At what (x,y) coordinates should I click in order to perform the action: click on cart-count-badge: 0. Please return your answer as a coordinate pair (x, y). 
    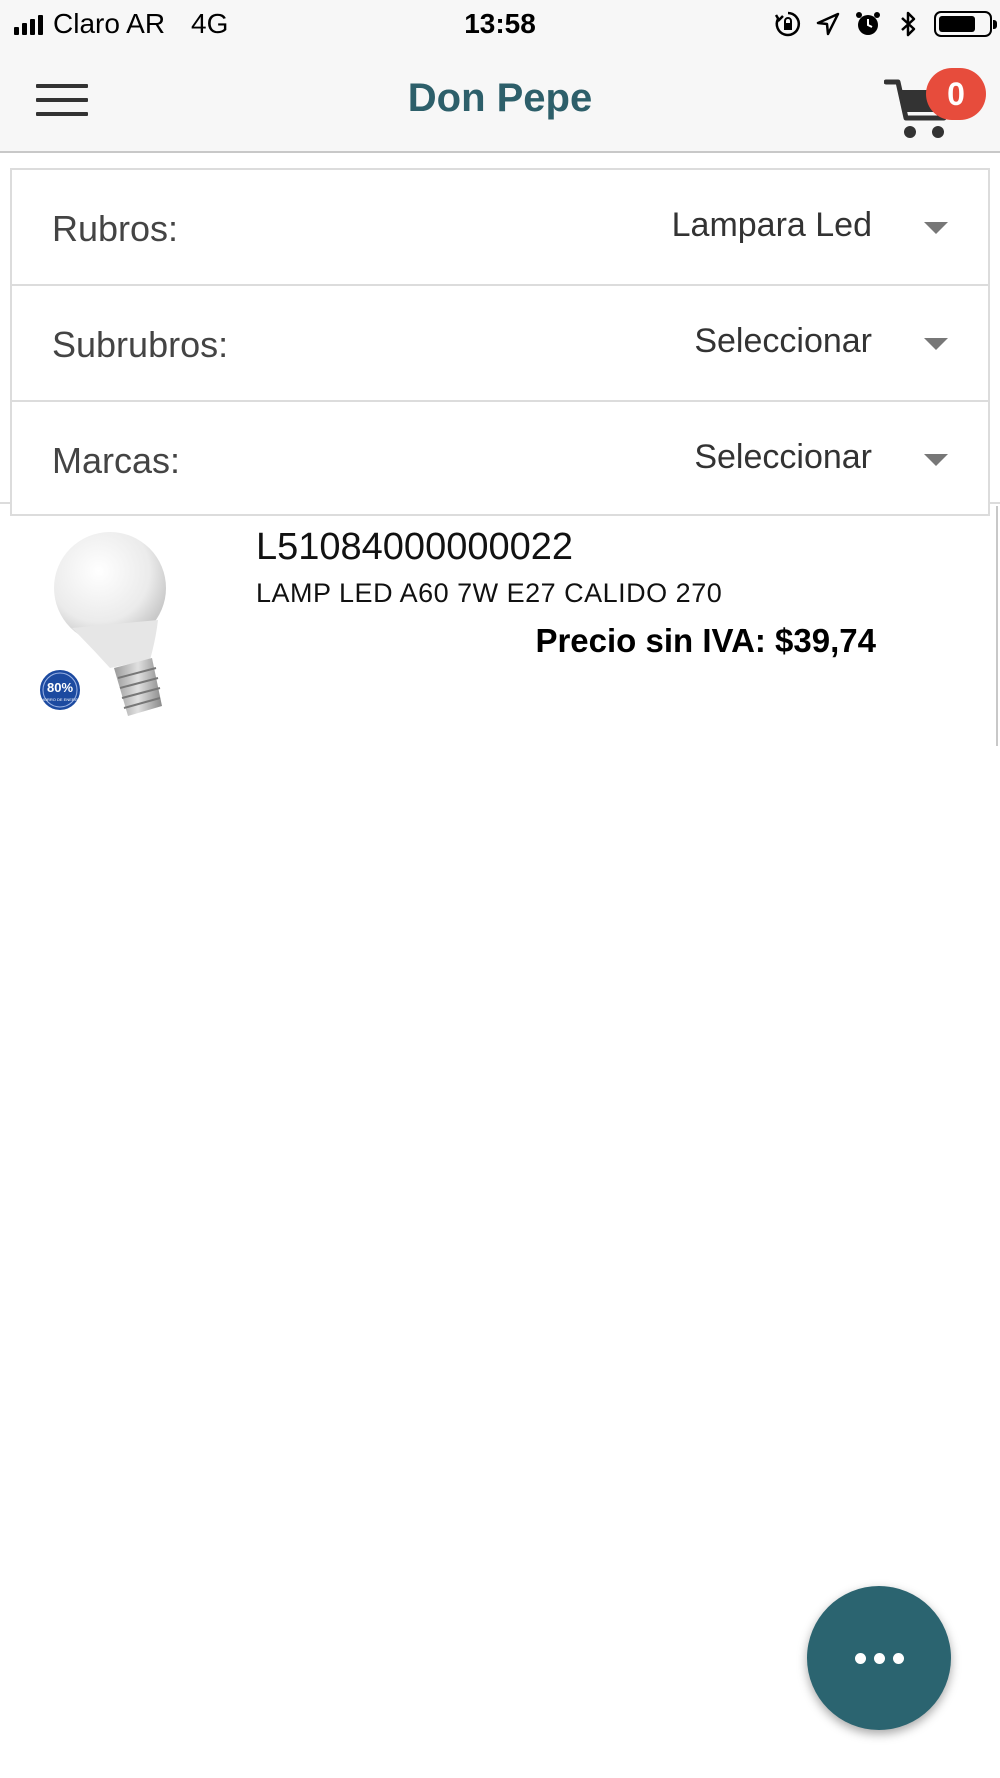
    Looking at the image, I should click on (956, 94).